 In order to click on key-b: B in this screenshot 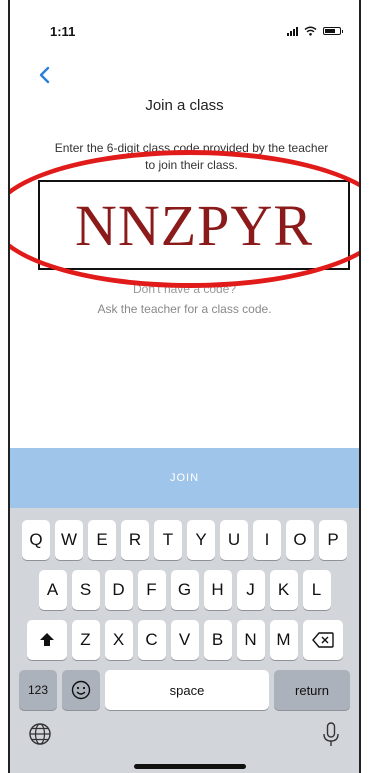, I will do `click(217, 640)`.